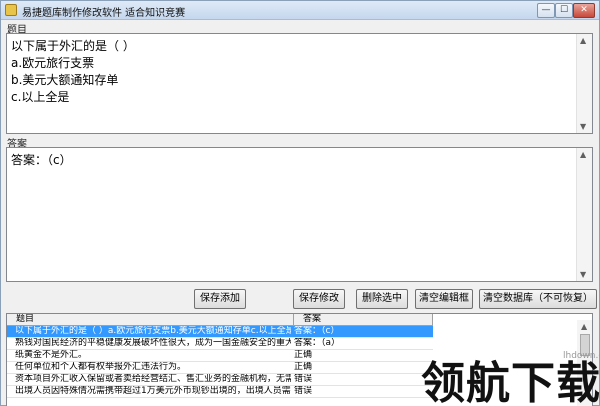 The width and height of the screenshot is (600, 406). I want to click on table-row: 熟钱对国民经济的平稳健康发展破坏性很大，成为一国金融安全的重大隐患 答案：（a）, so click(220, 344).